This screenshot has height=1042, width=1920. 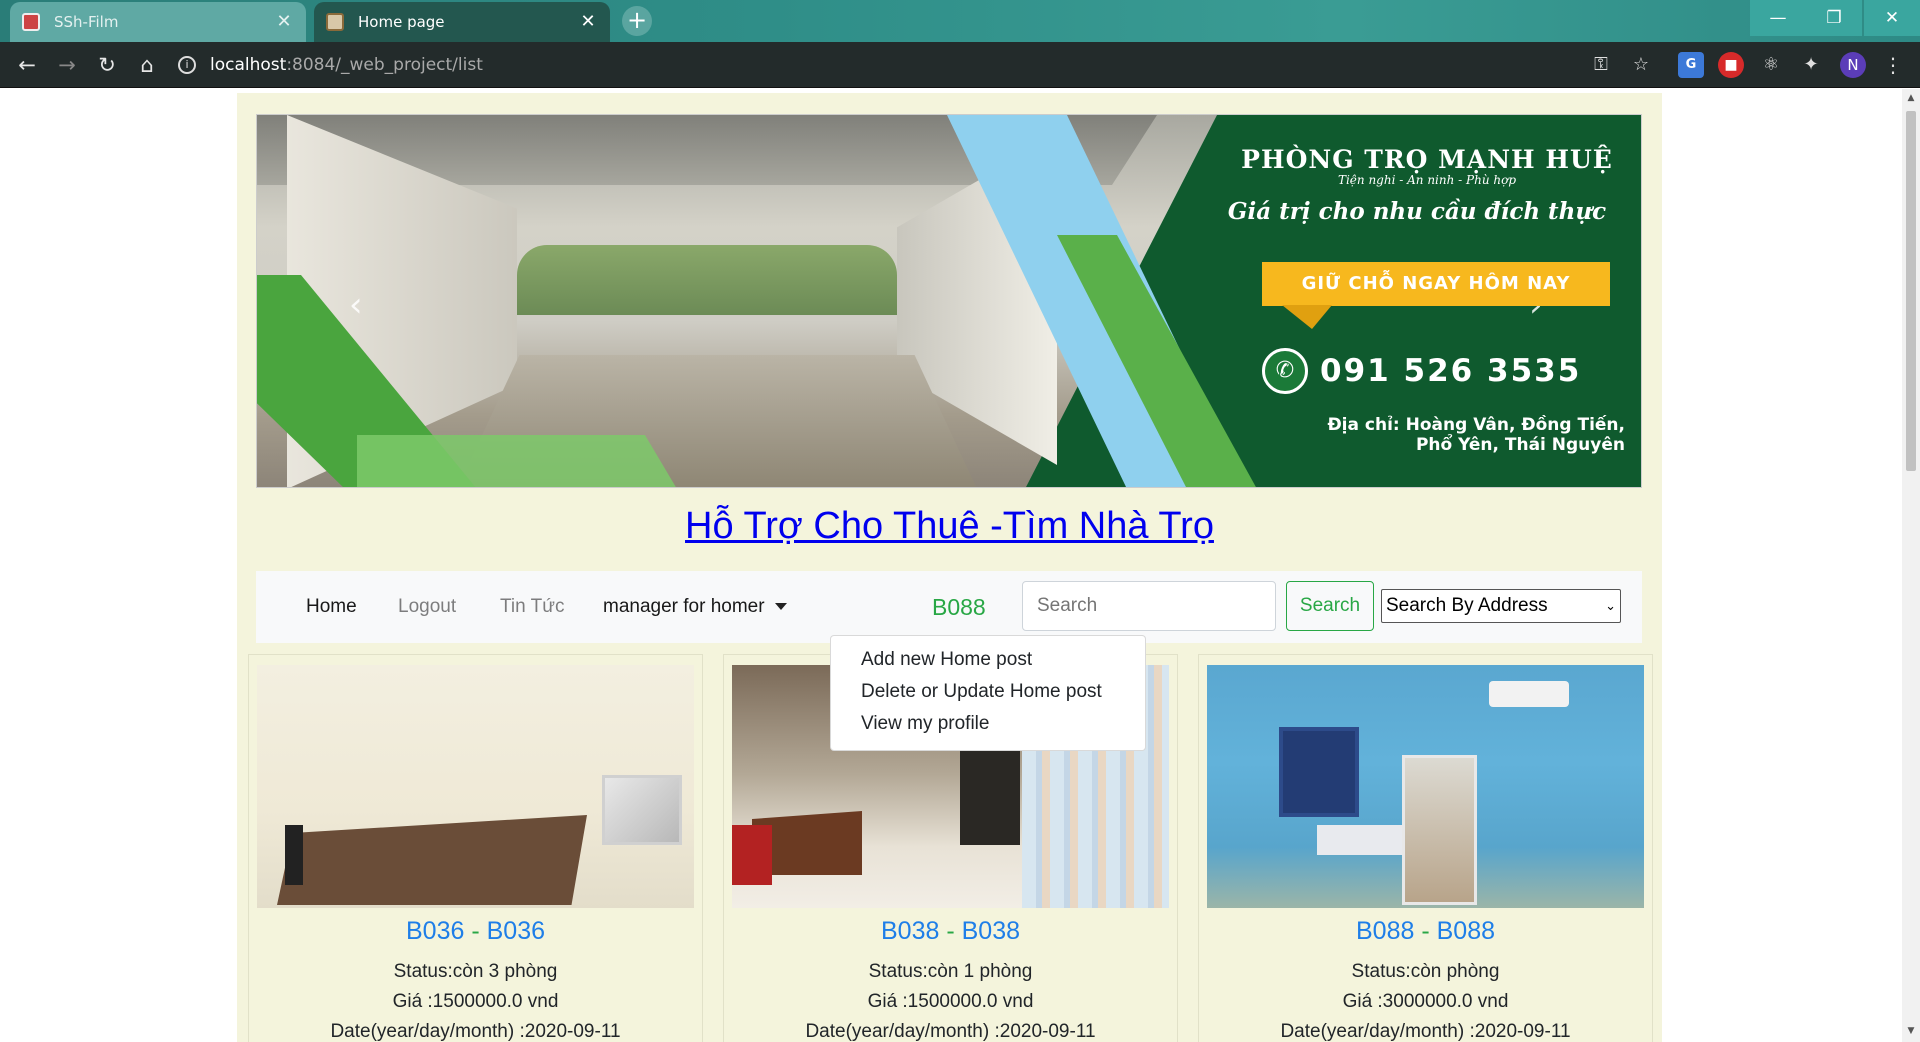 What do you see at coordinates (1330, 606) in the screenshot?
I see `search-button: Search` at bounding box center [1330, 606].